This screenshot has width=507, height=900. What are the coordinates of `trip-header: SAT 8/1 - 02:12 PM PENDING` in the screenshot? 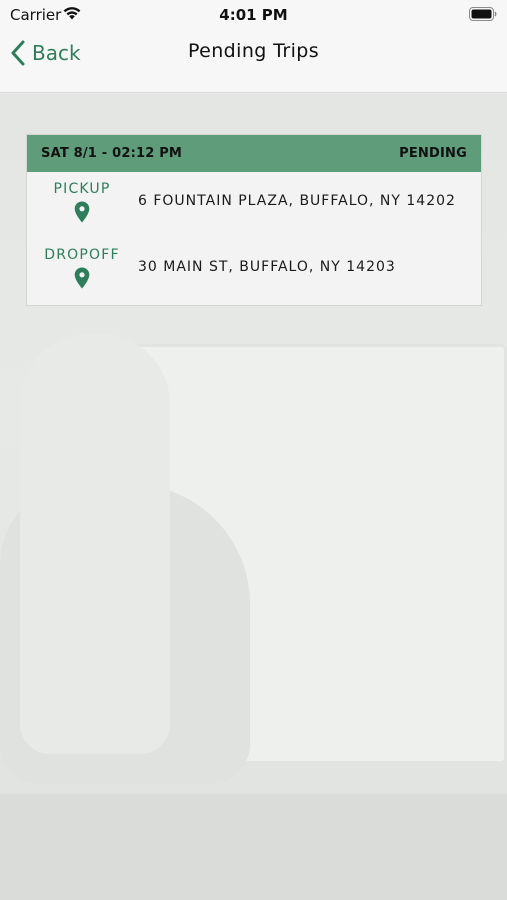 It's located at (254, 153).